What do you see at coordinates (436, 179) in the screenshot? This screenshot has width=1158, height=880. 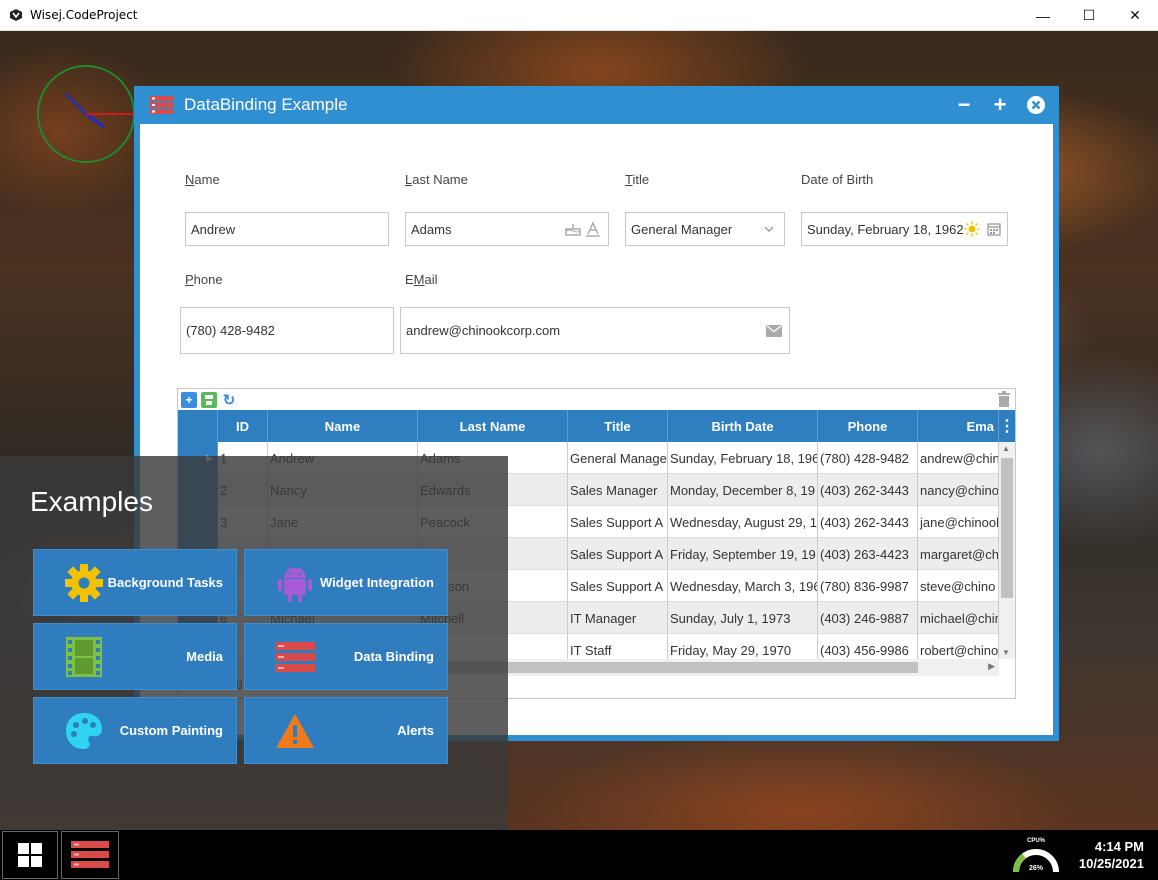 I see `lastname-label: Last Name` at bounding box center [436, 179].